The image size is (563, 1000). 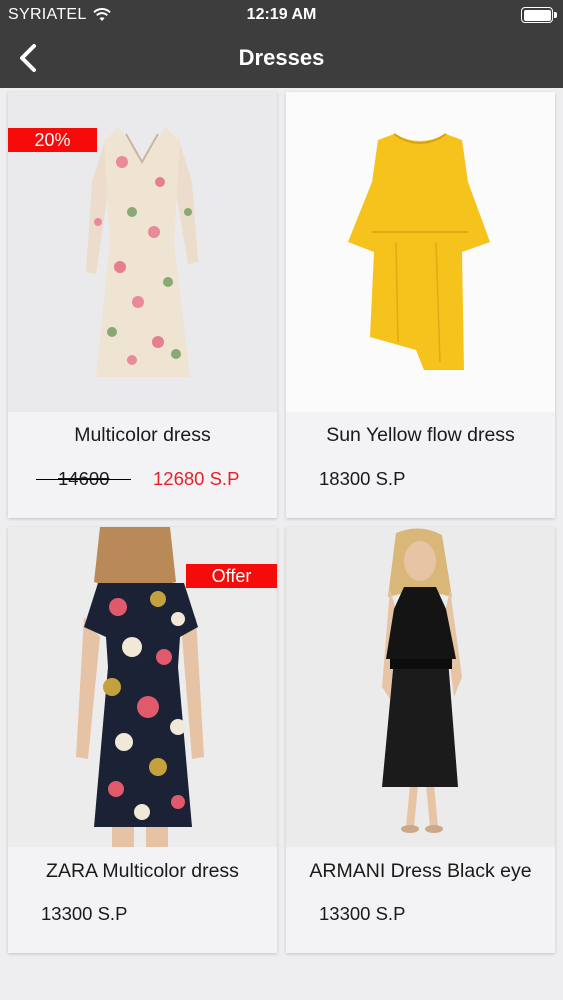 I want to click on product-price: 18300 S.P, so click(x=362, y=478).